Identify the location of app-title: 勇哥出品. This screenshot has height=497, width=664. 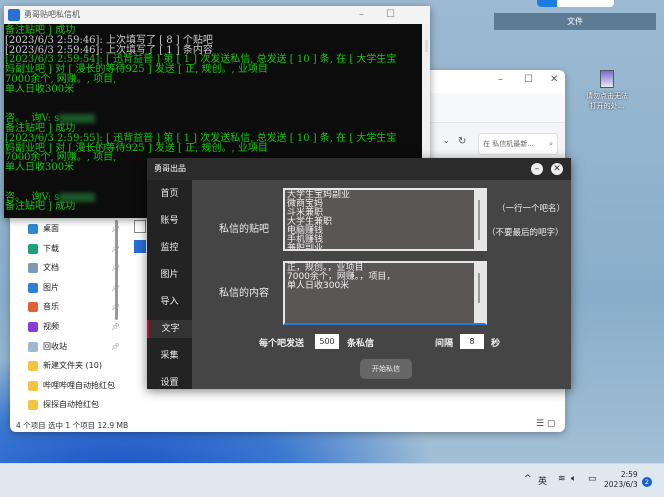
(170, 168).